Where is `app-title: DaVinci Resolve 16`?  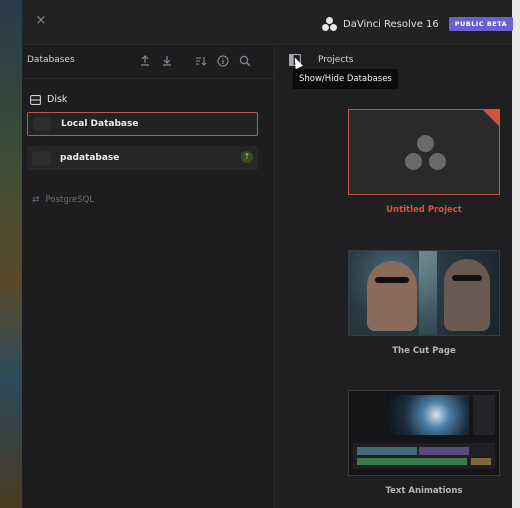 app-title: DaVinci Resolve 16 is located at coordinates (391, 24).